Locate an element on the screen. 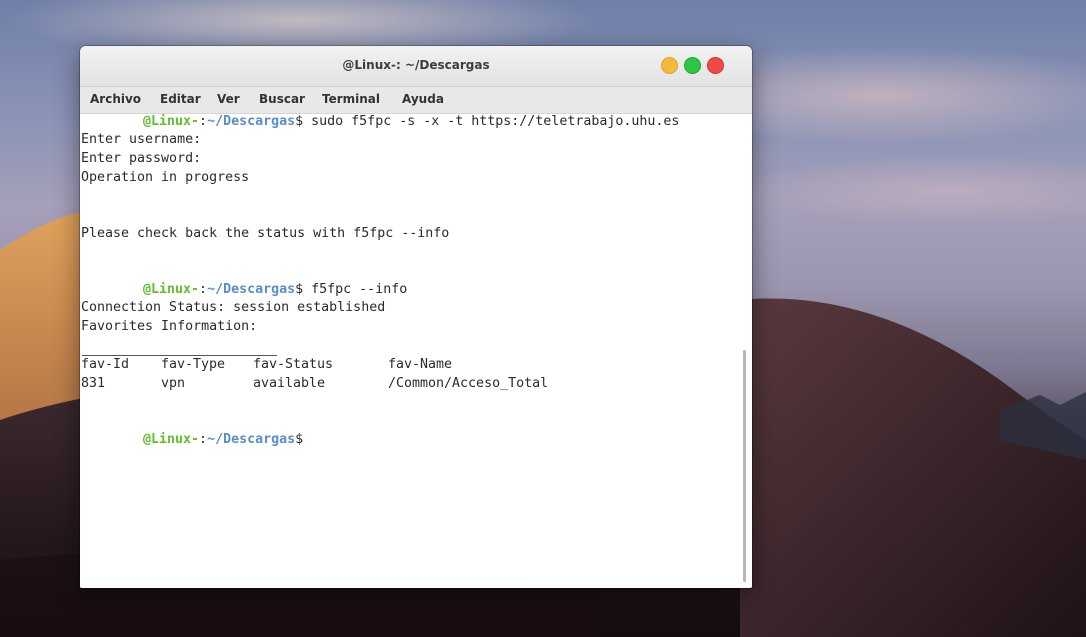 This screenshot has width=1086, height=637. output-line: Connection Status: session established is located at coordinates (233, 307).